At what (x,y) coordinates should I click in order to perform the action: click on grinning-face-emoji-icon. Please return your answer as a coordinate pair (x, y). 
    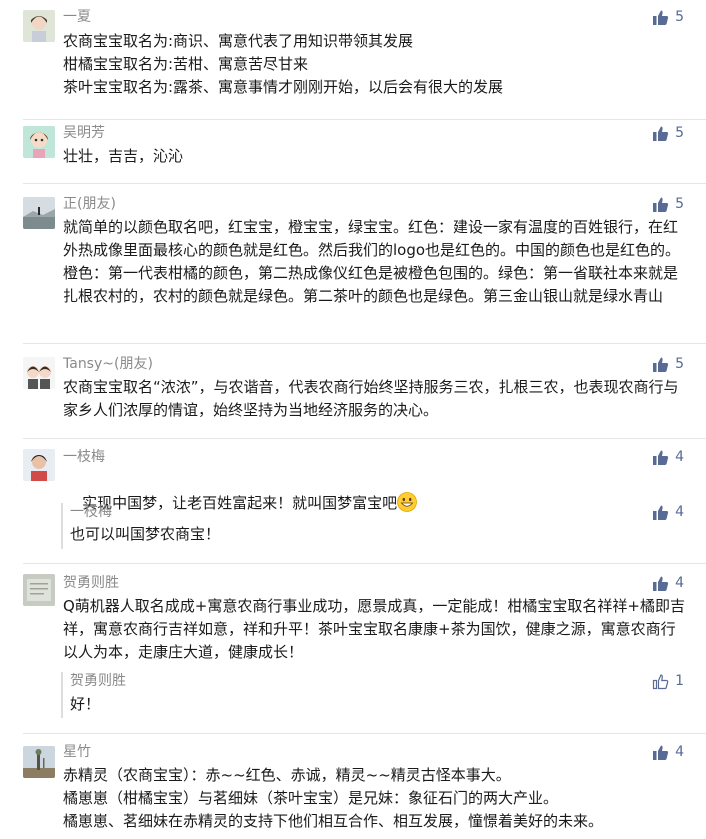
    Looking at the image, I should click on (407, 502).